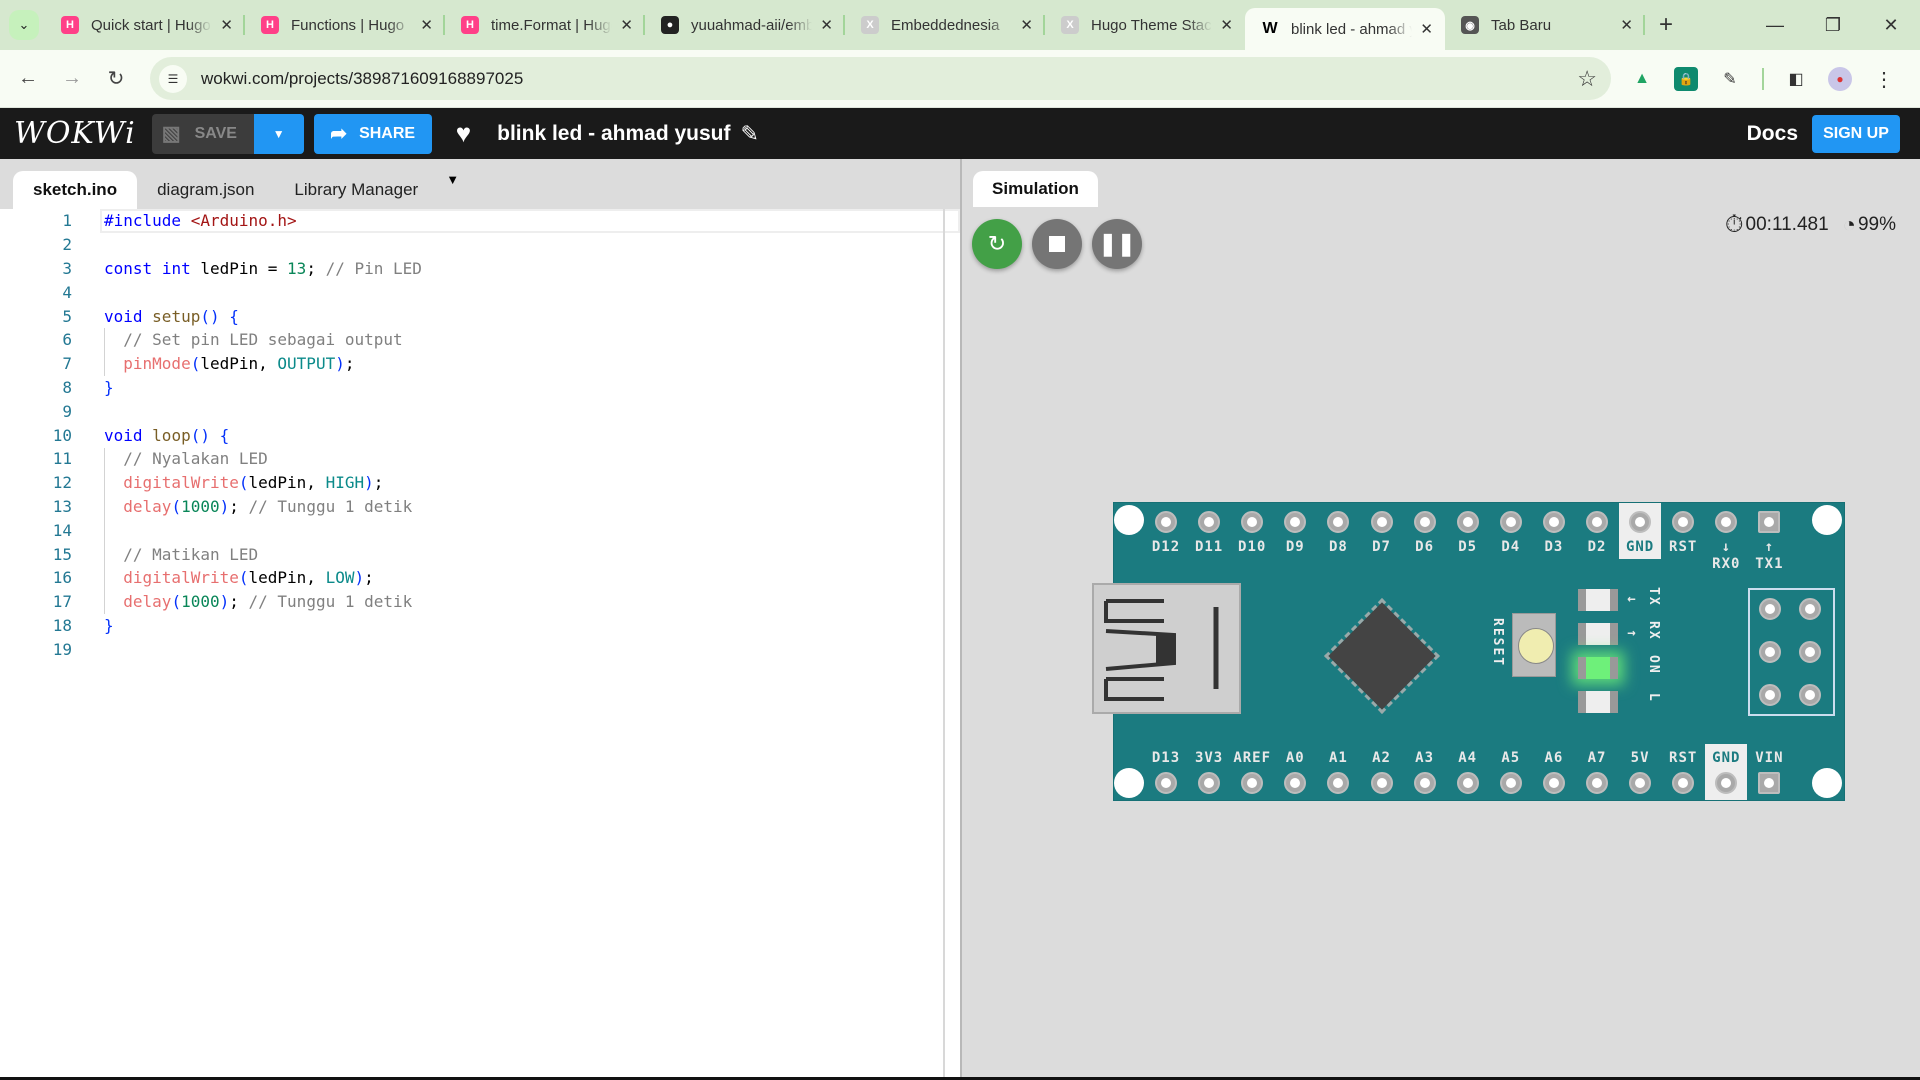 The image size is (1920, 1080). I want to click on pin-a5, so click(1510, 783).